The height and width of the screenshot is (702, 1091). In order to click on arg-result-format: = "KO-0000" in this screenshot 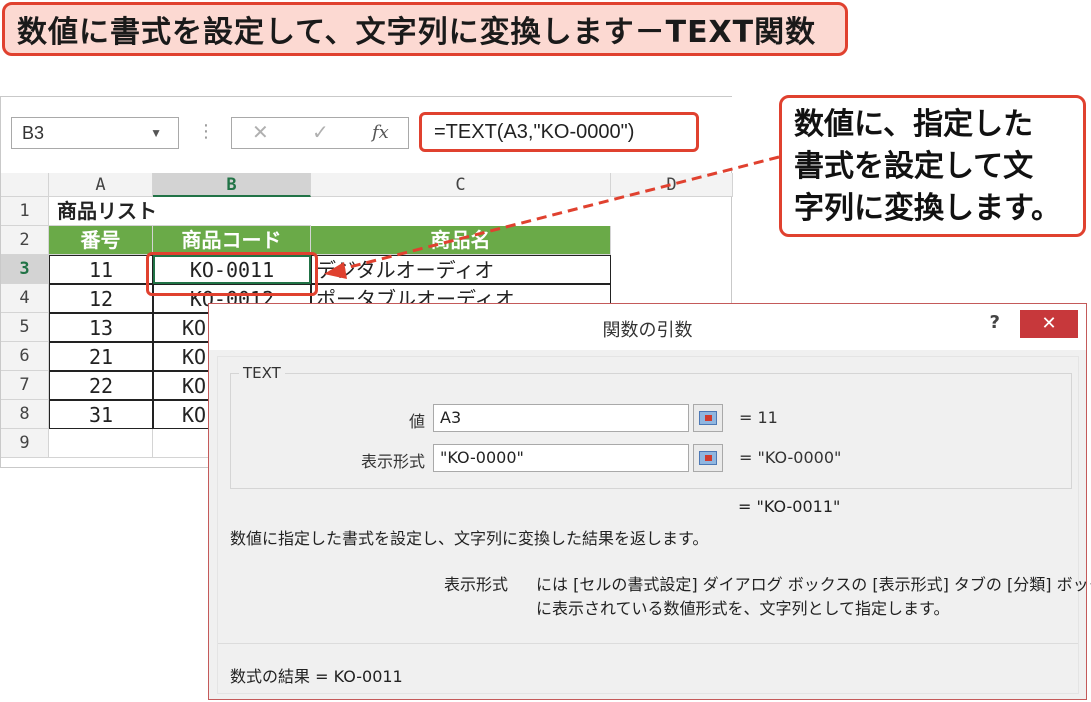, I will do `click(790, 457)`.